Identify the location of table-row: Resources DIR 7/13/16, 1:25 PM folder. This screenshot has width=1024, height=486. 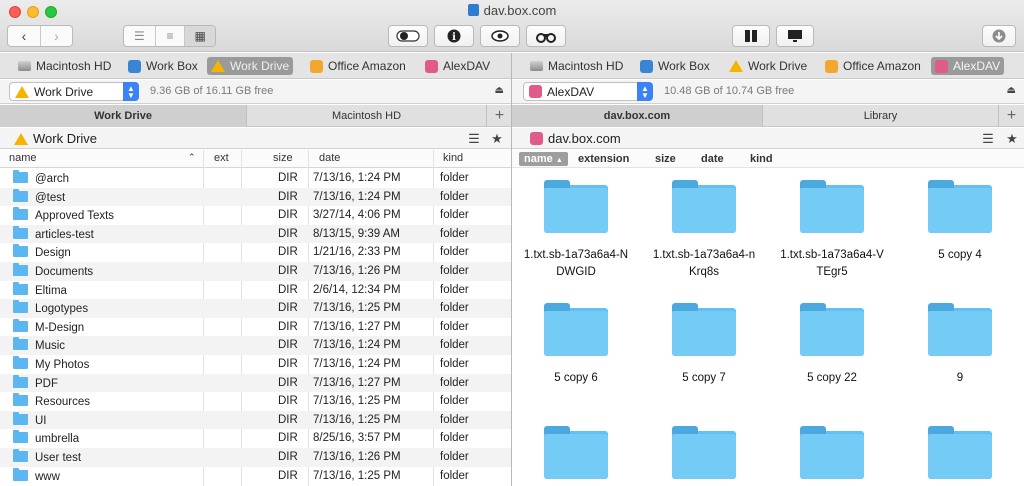
(255, 401).